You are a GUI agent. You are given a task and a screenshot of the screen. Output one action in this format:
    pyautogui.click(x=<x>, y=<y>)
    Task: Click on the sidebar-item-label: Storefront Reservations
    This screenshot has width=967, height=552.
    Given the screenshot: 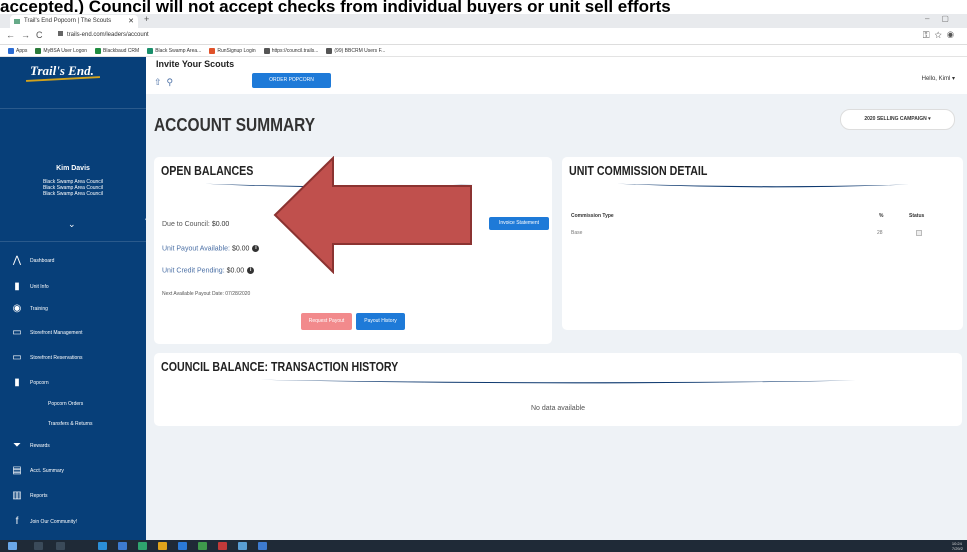 What is the action you would take?
    pyautogui.click(x=56, y=358)
    